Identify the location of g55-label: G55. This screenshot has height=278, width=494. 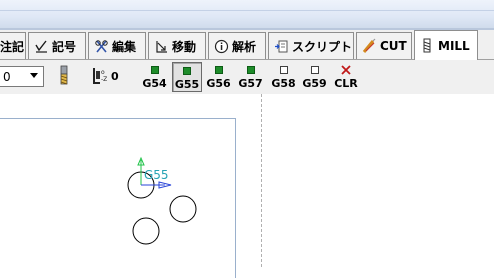
(187, 84).